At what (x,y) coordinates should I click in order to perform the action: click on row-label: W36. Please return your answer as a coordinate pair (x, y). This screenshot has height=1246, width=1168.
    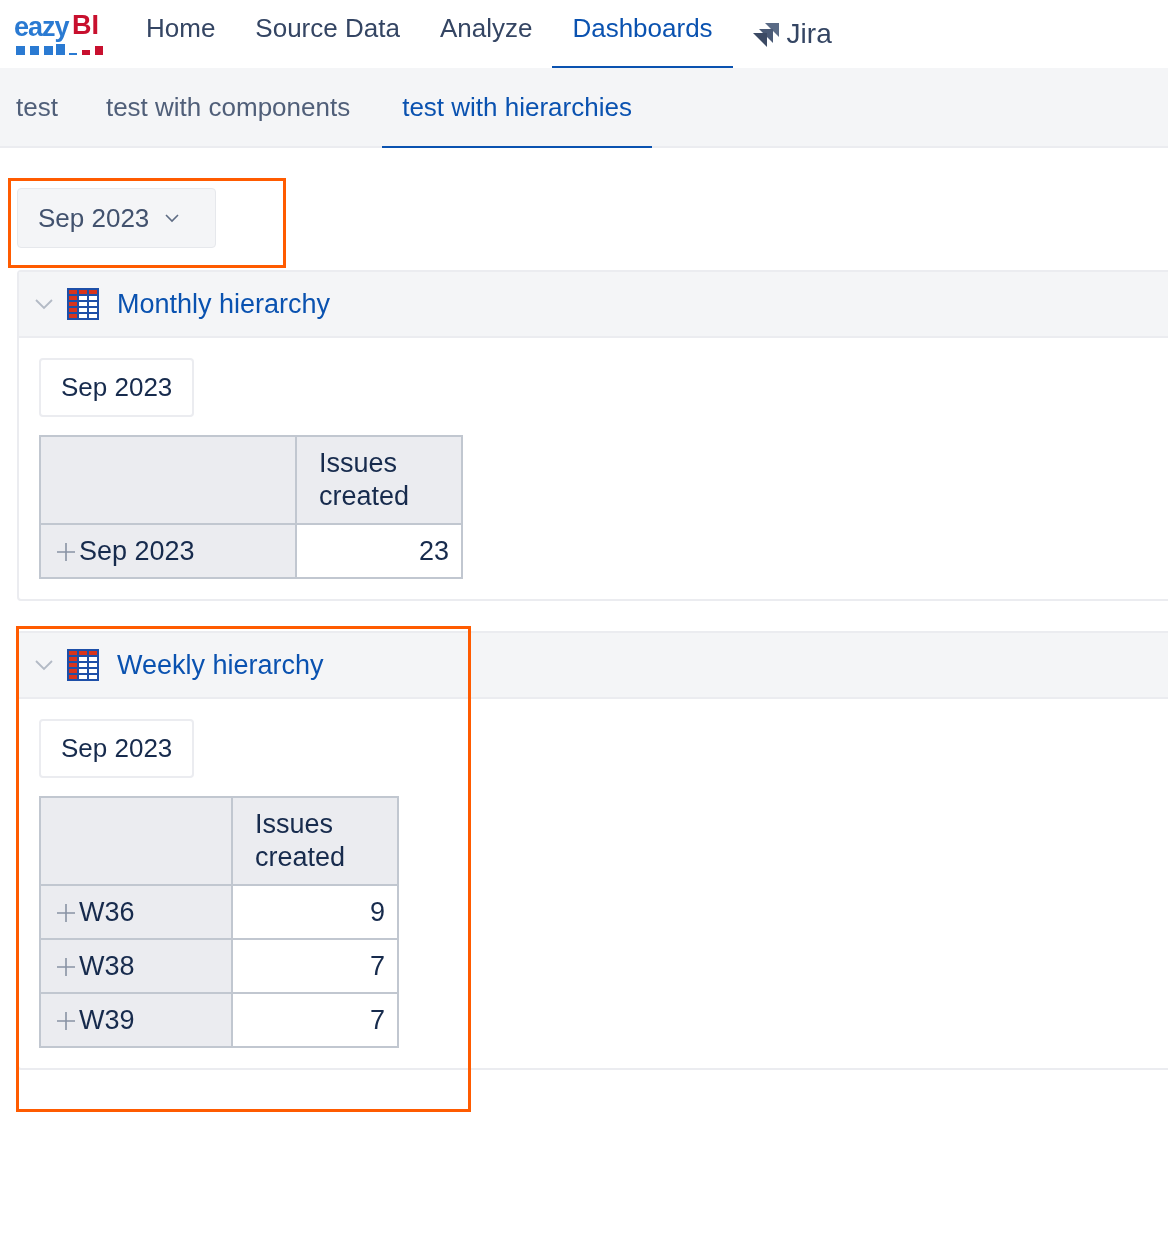
    Looking at the image, I should click on (107, 911).